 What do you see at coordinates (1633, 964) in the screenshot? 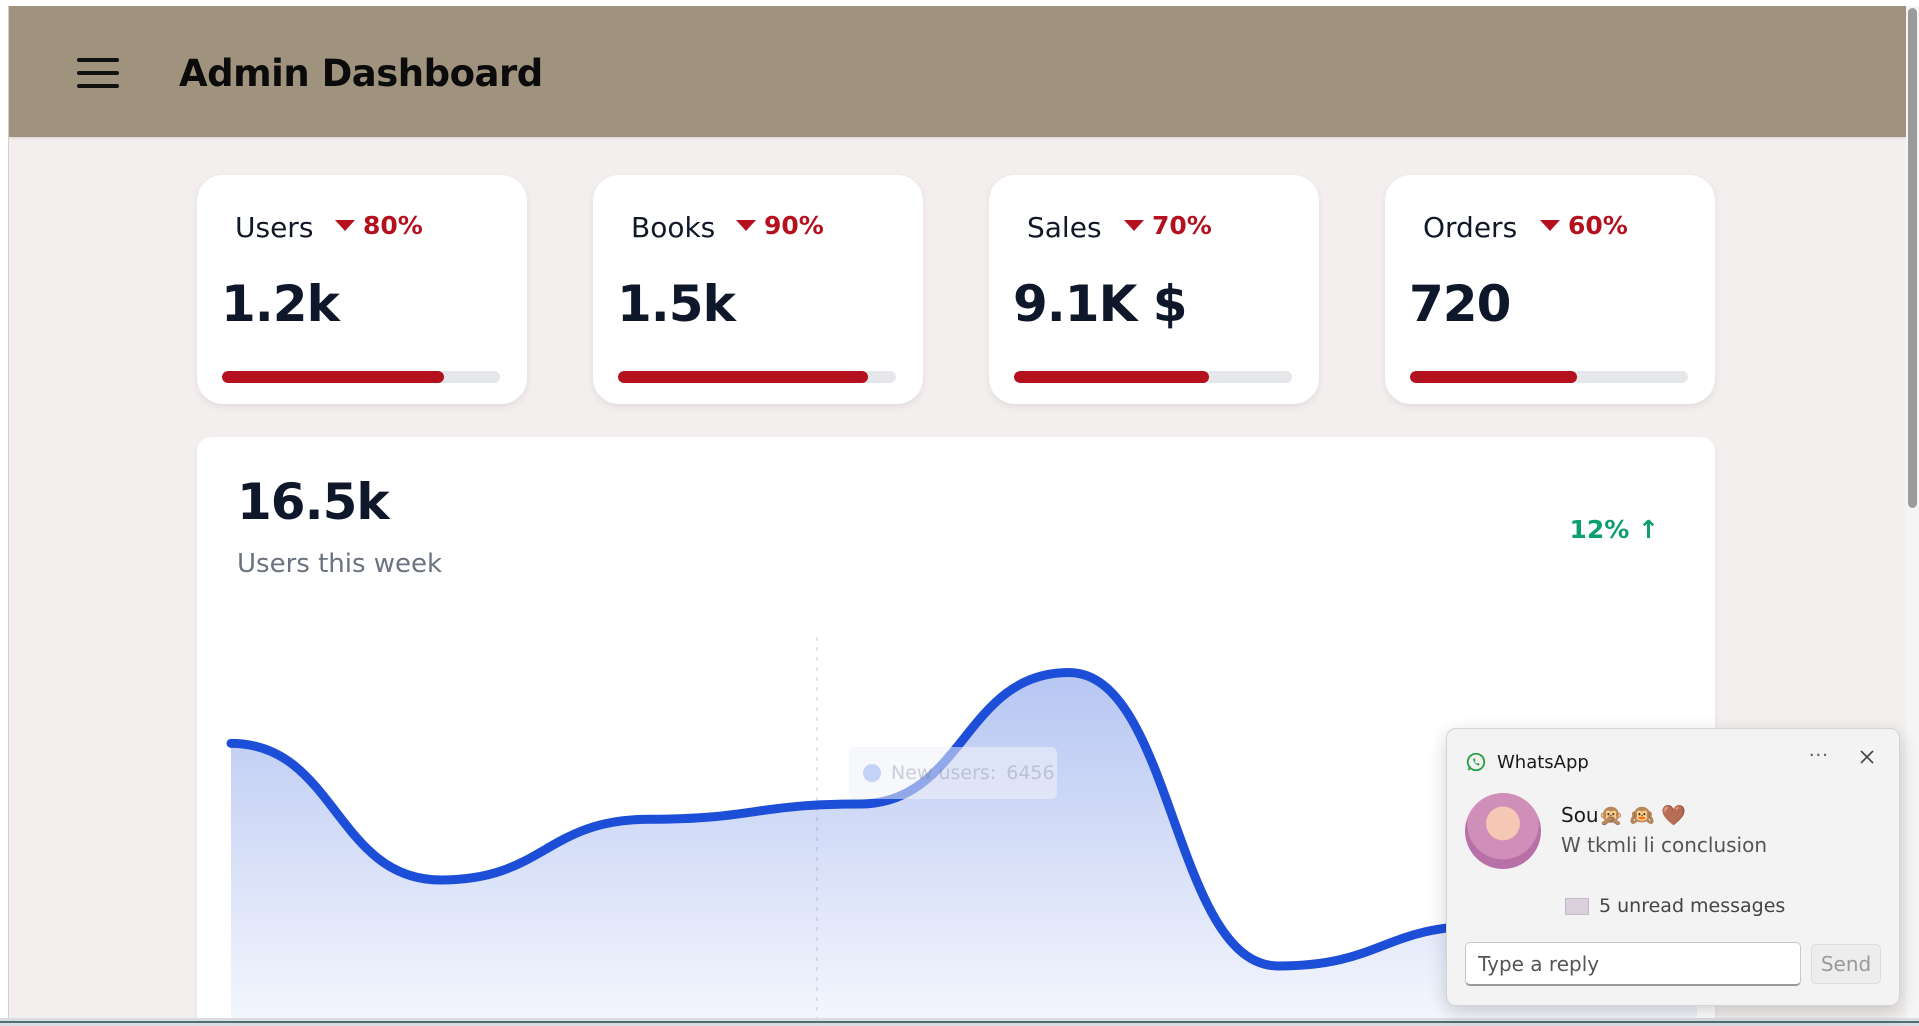
I see `reply-input` at bounding box center [1633, 964].